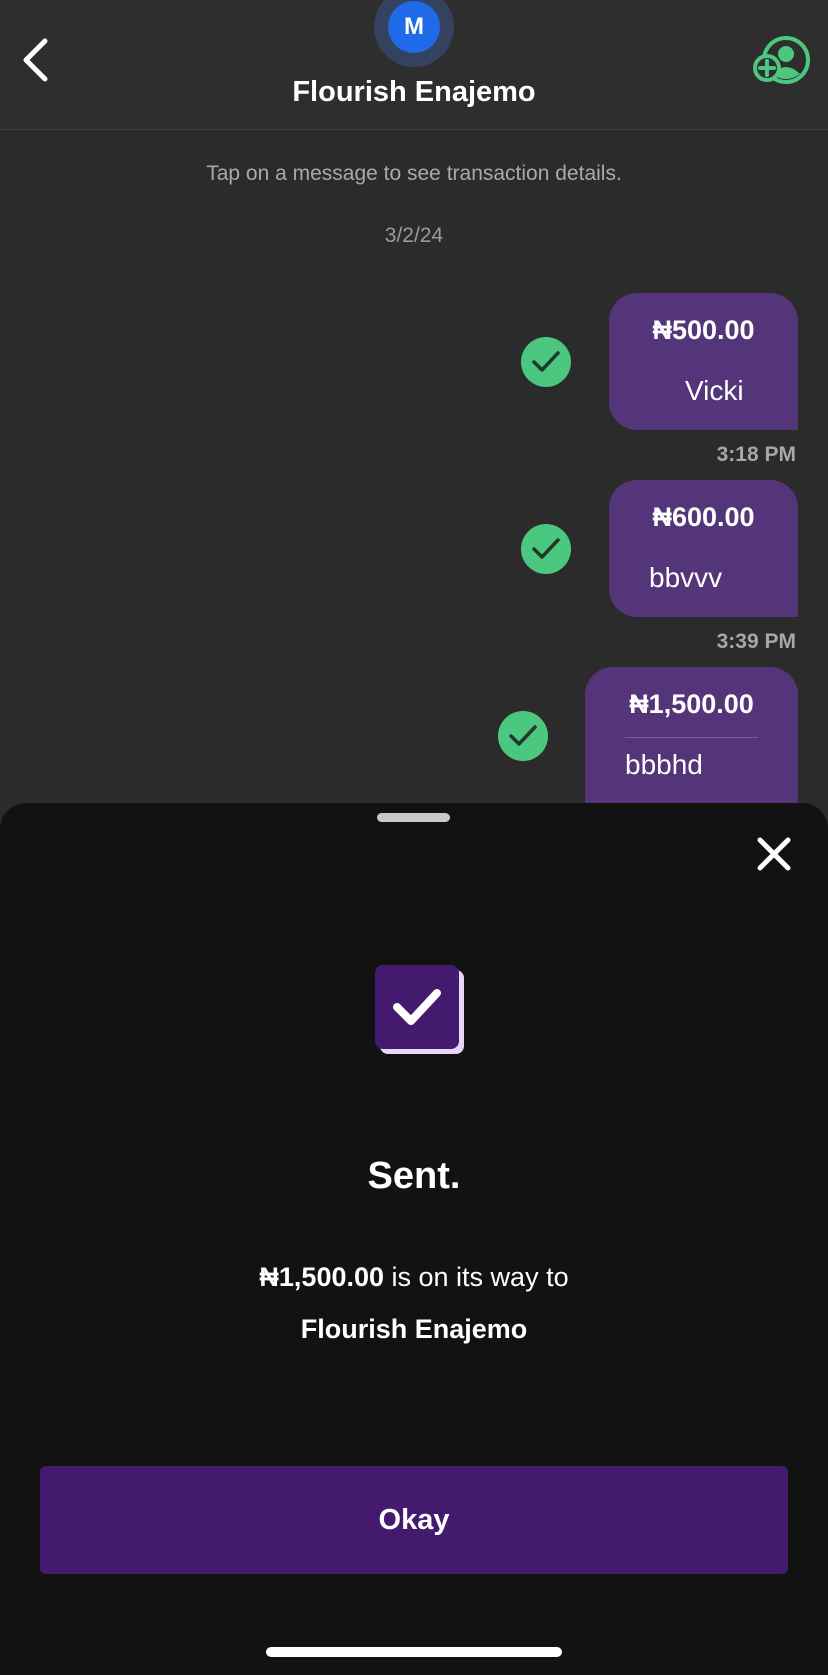 This screenshot has width=828, height=1675. I want to click on message-note: bbbhd, so click(664, 764).